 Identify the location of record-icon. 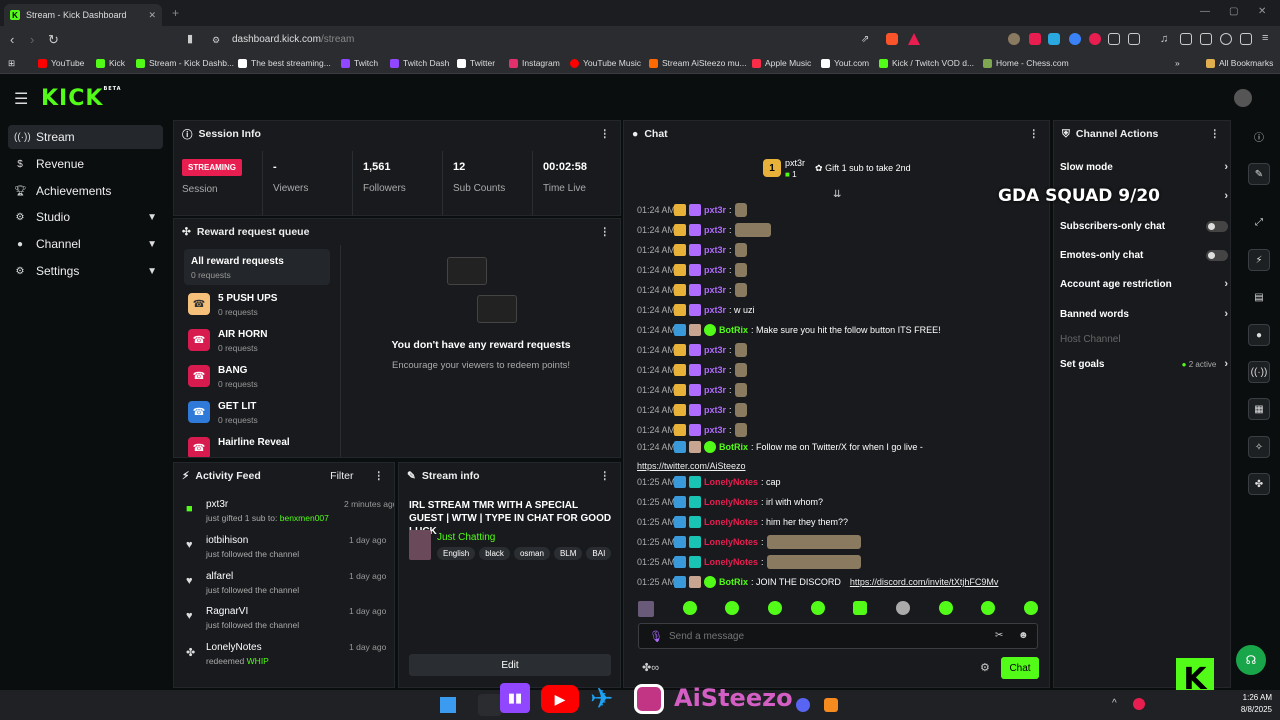
(1095, 39).